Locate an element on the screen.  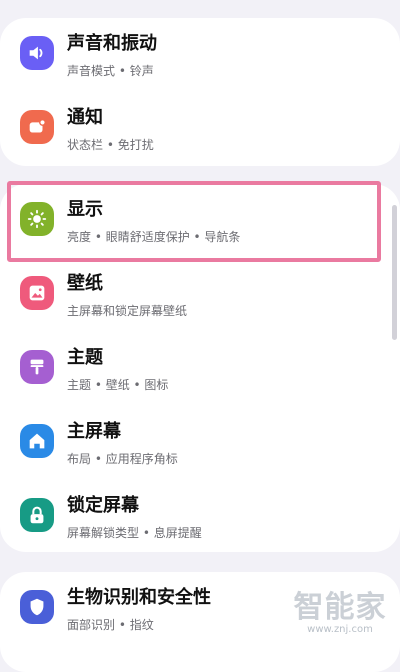
settings-item-display: 显示 亮度 • 眼睛舒适度保护 • 导航条 is located at coordinates (200, 221).